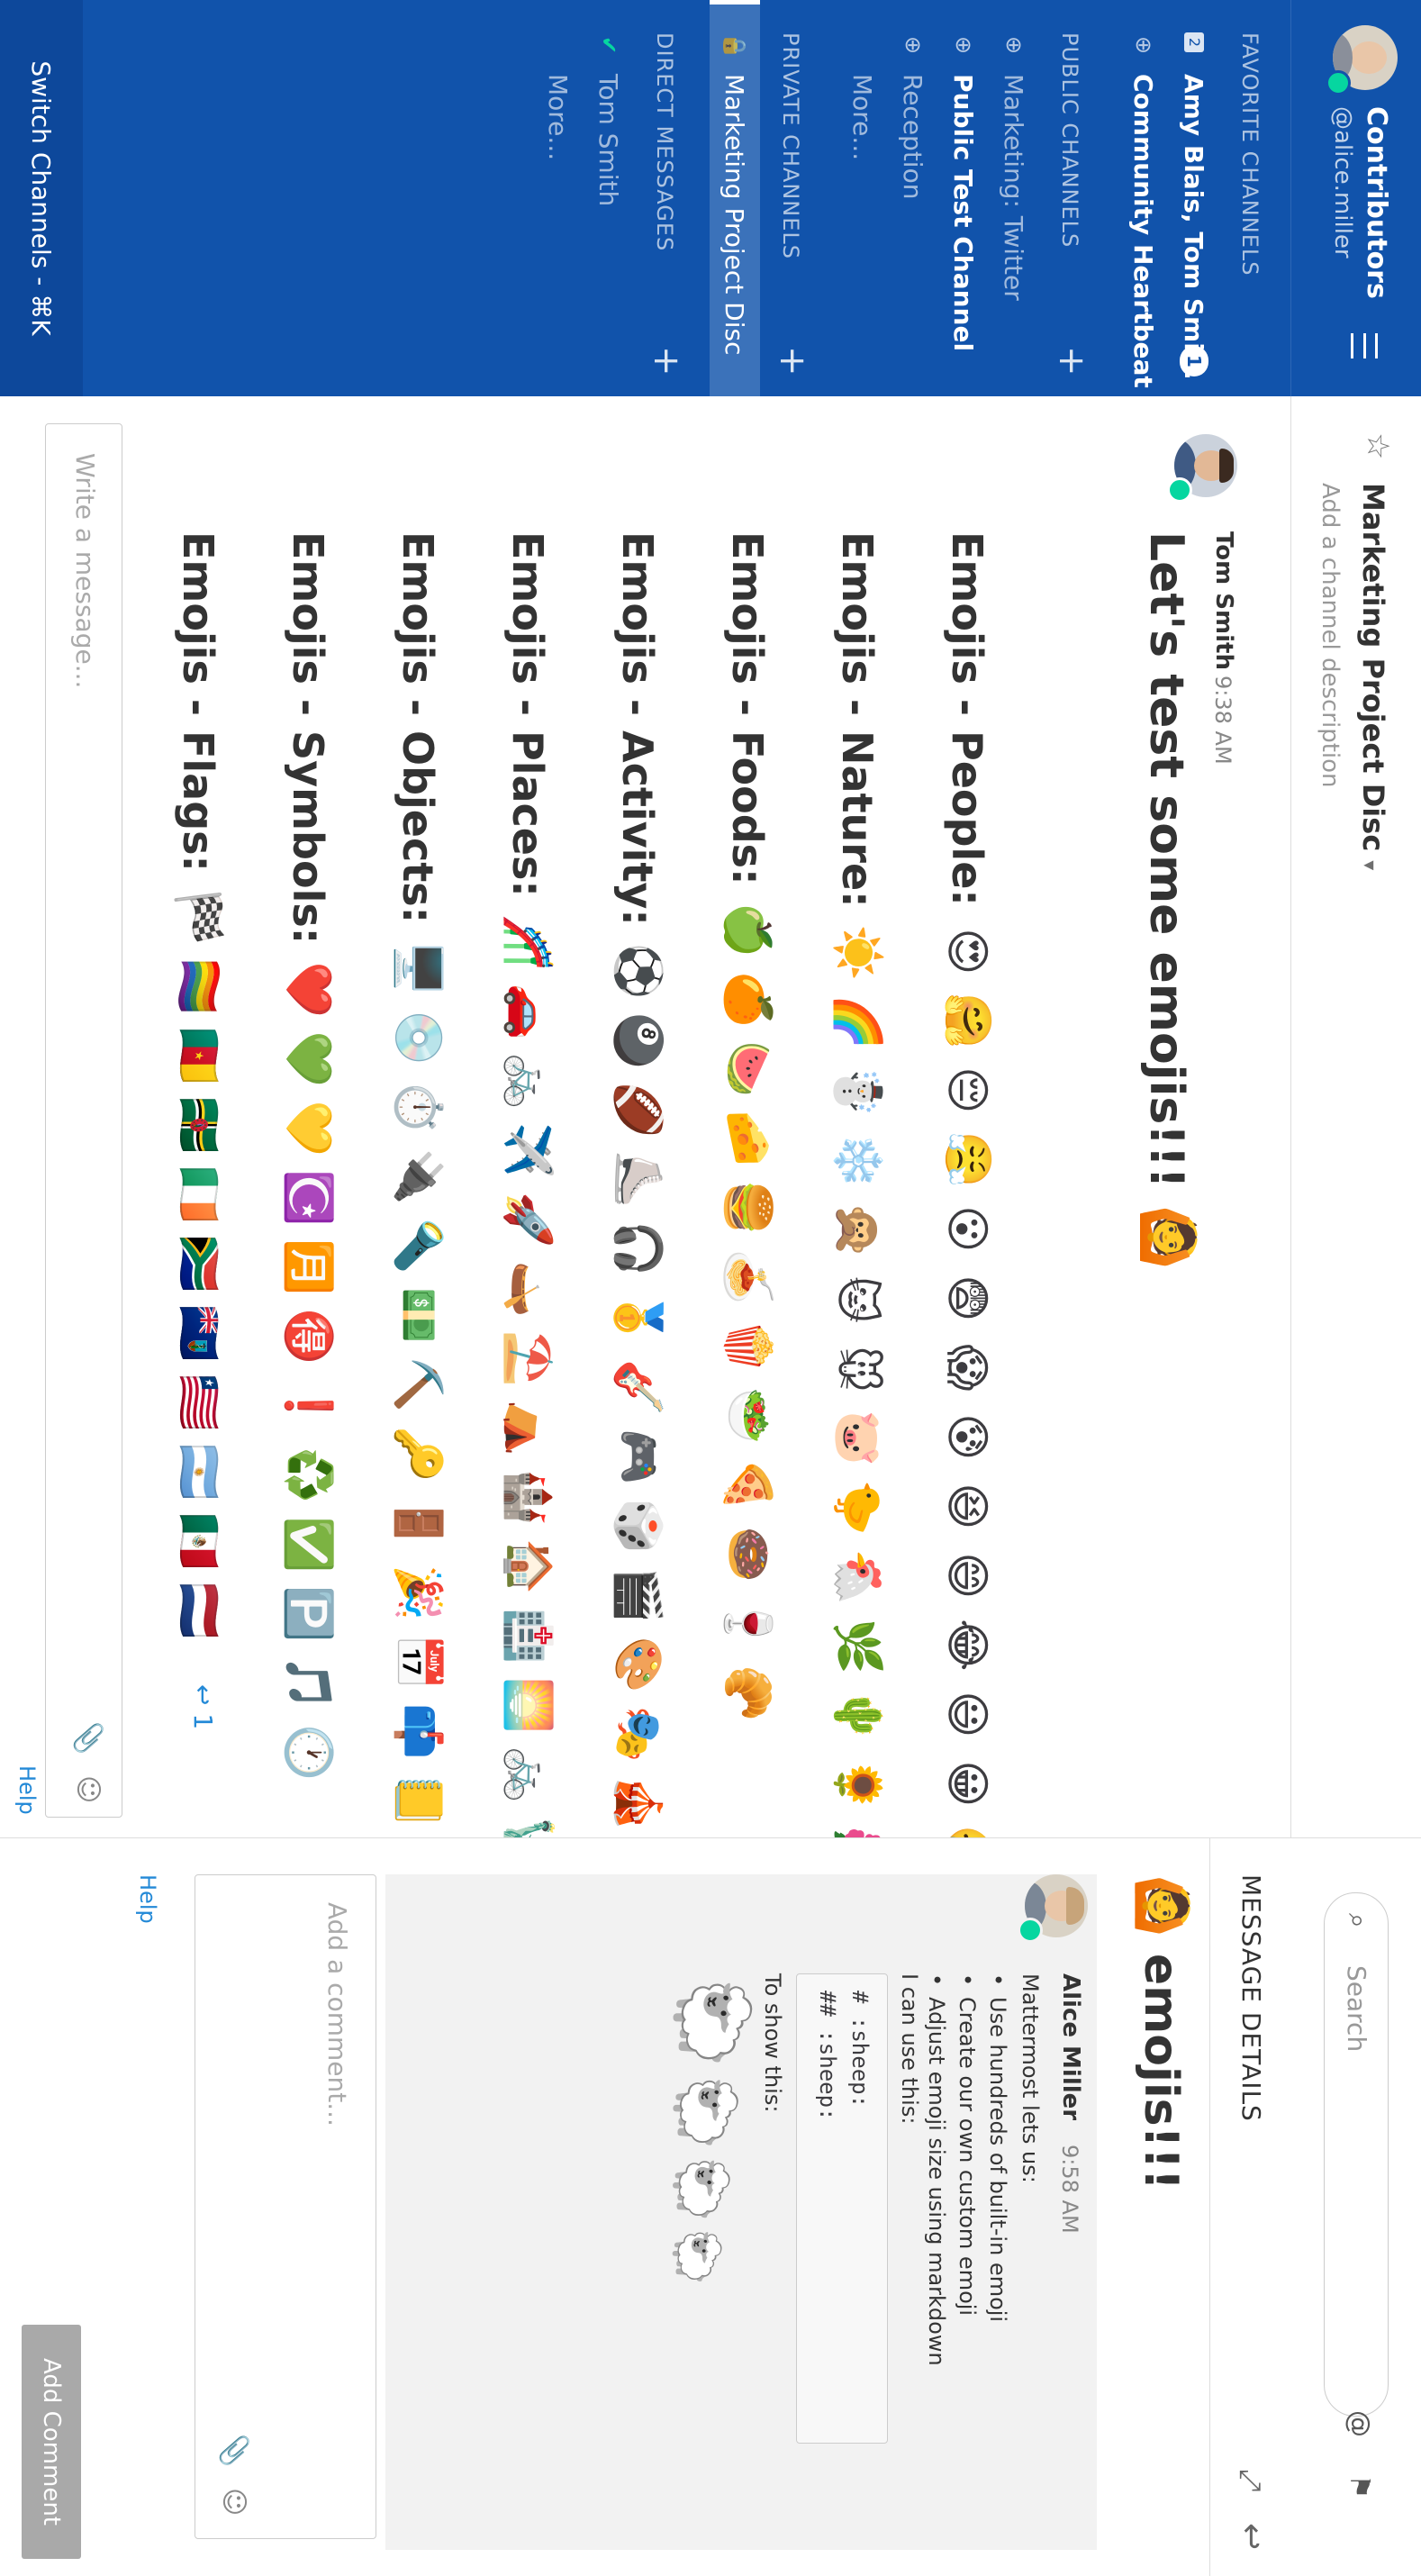 This screenshot has height=2576, width=1421. Describe the element at coordinates (198, 1088) in the screenshot. I see `emoji-row: Emojis - Flags: 🏁 🏳️‍🌈 🇨🇲 🇩🇲 🇮🇪 🇿🇦 🇲🇸 🇱🇷 🇦🇷 🇲🇽 🇳🇱` at that location.